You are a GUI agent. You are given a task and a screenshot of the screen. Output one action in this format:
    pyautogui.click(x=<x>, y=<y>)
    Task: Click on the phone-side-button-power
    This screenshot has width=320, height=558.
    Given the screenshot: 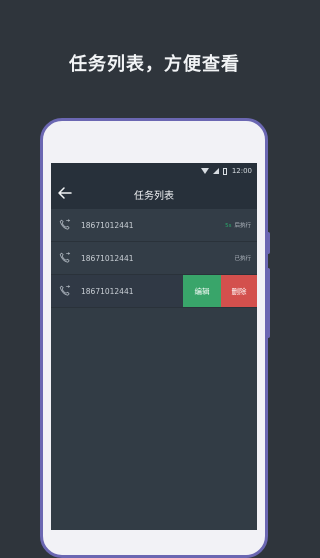 What is the action you would take?
    pyautogui.click(x=268, y=303)
    